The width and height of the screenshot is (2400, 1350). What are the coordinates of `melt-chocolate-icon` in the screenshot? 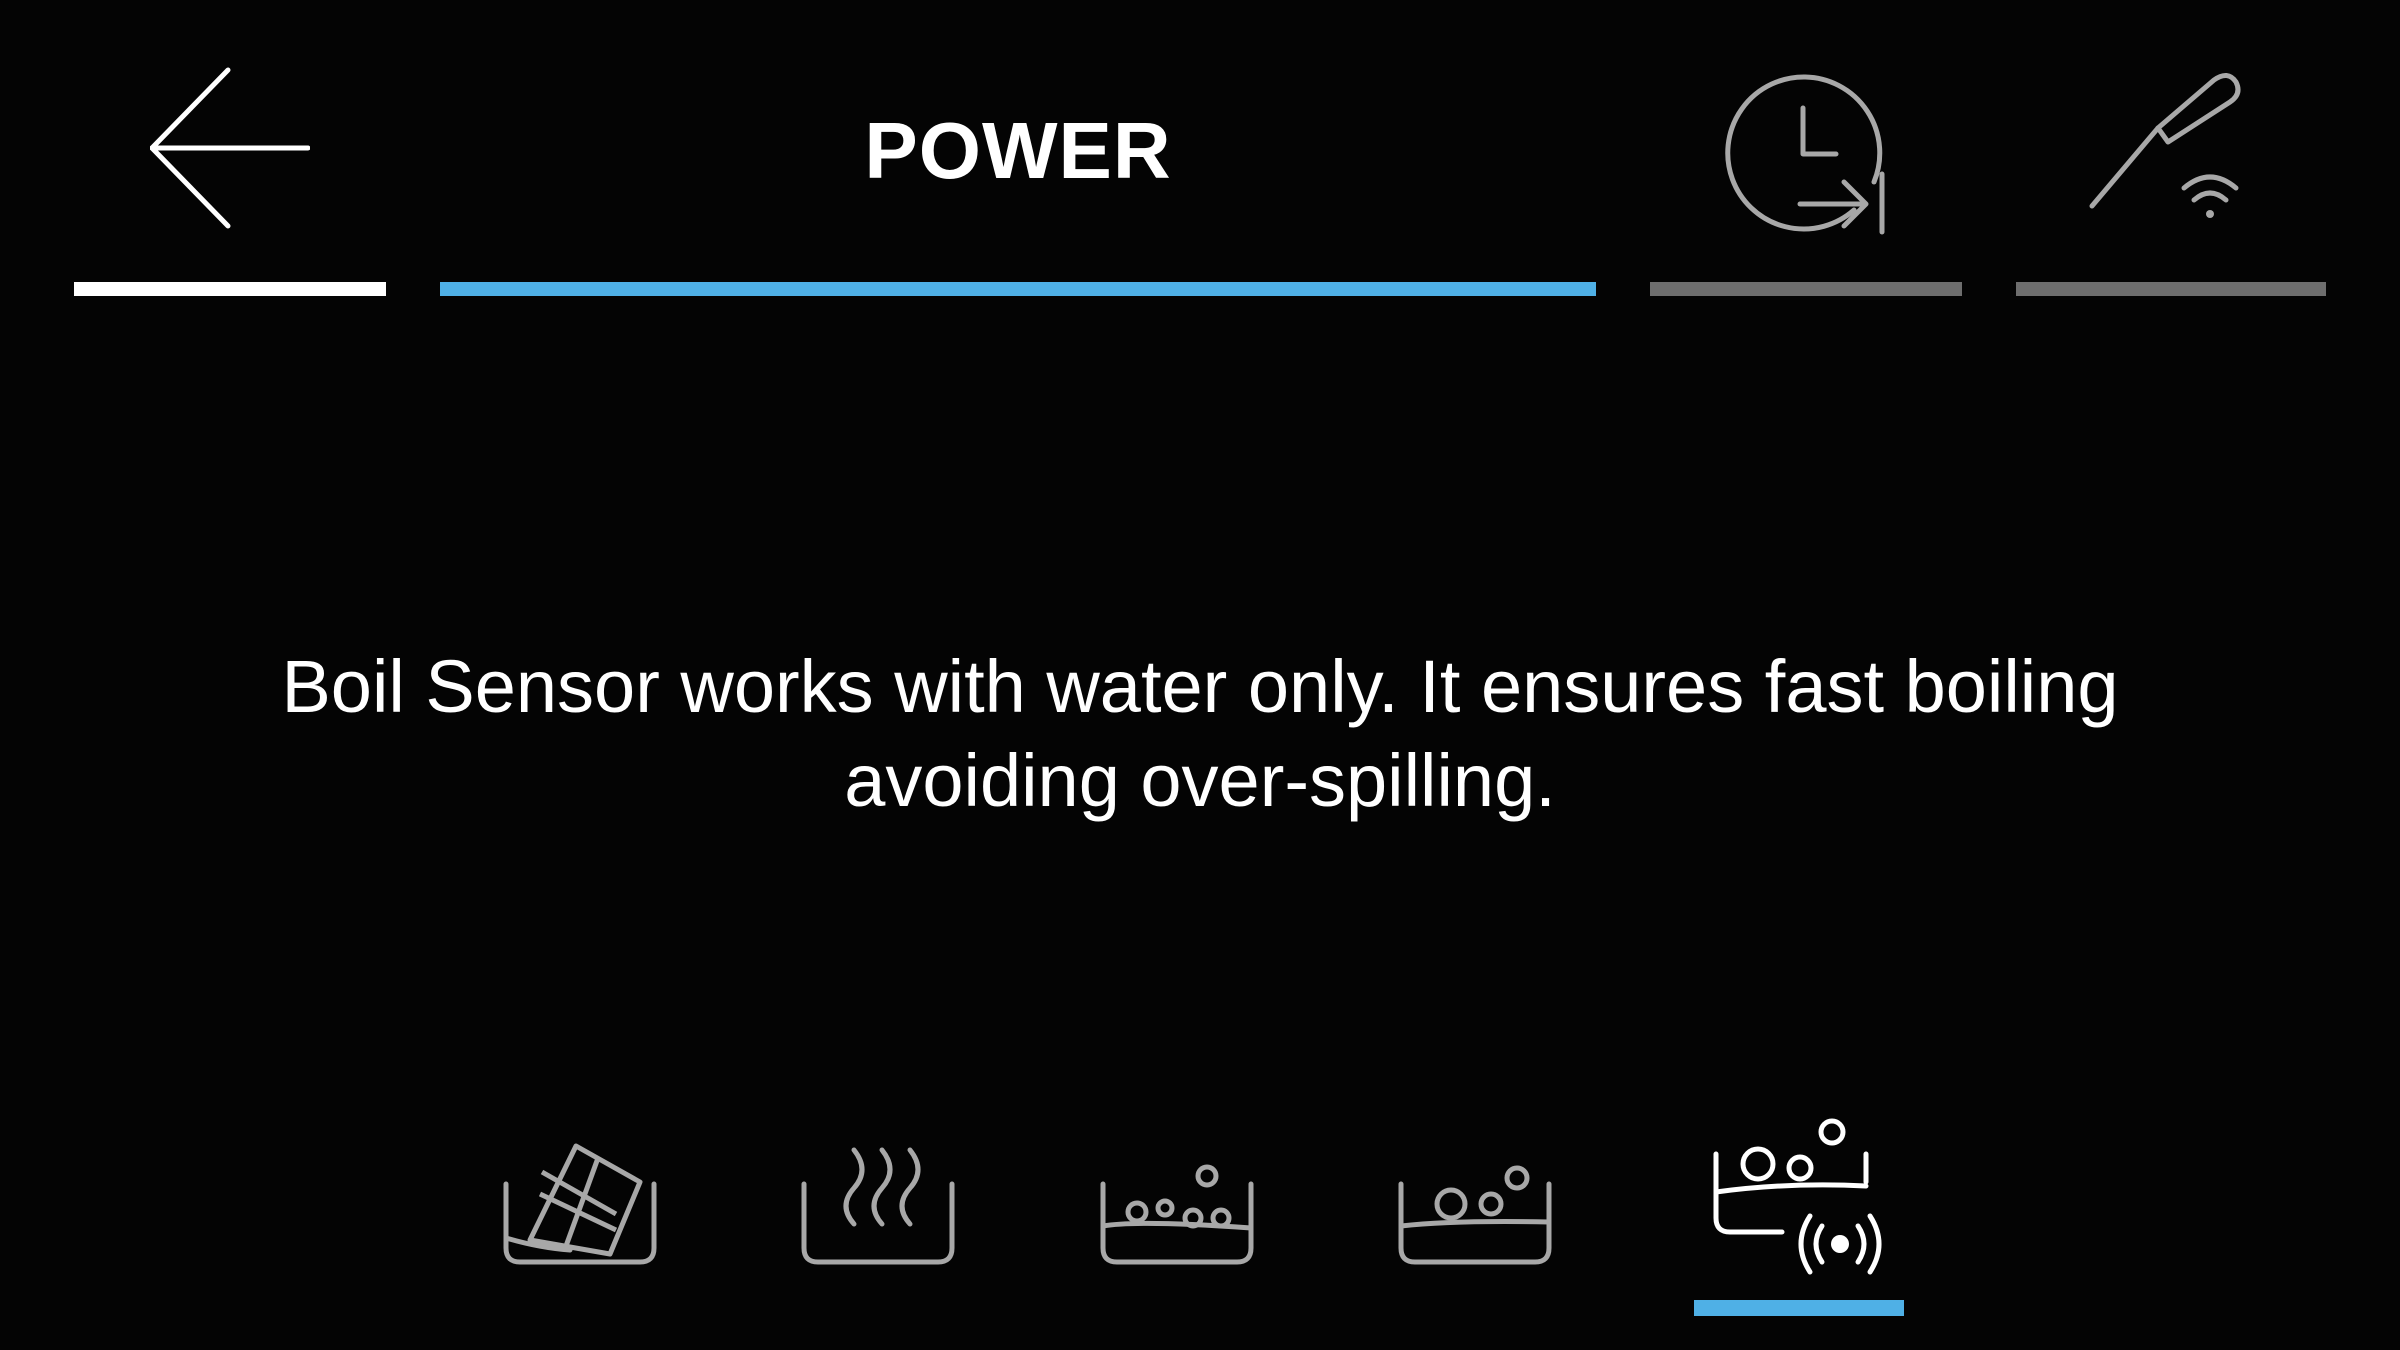 It's located at (580, 1204).